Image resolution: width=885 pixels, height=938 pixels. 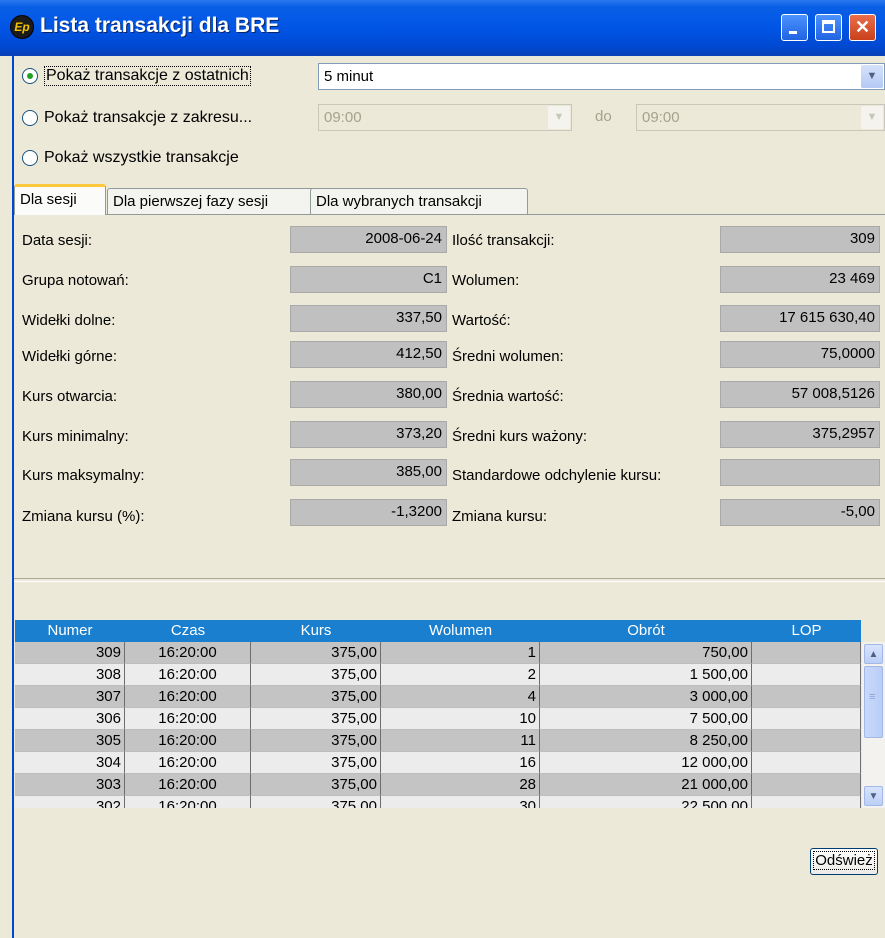 What do you see at coordinates (460, 630) in the screenshot?
I see `column-header-volume: Wolumen` at bounding box center [460, 630].